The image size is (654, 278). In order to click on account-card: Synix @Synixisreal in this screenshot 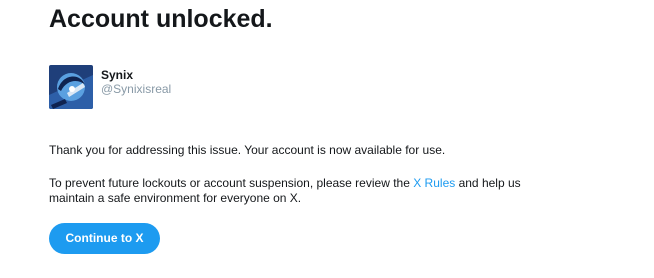, I will do `click(110, 88)`.